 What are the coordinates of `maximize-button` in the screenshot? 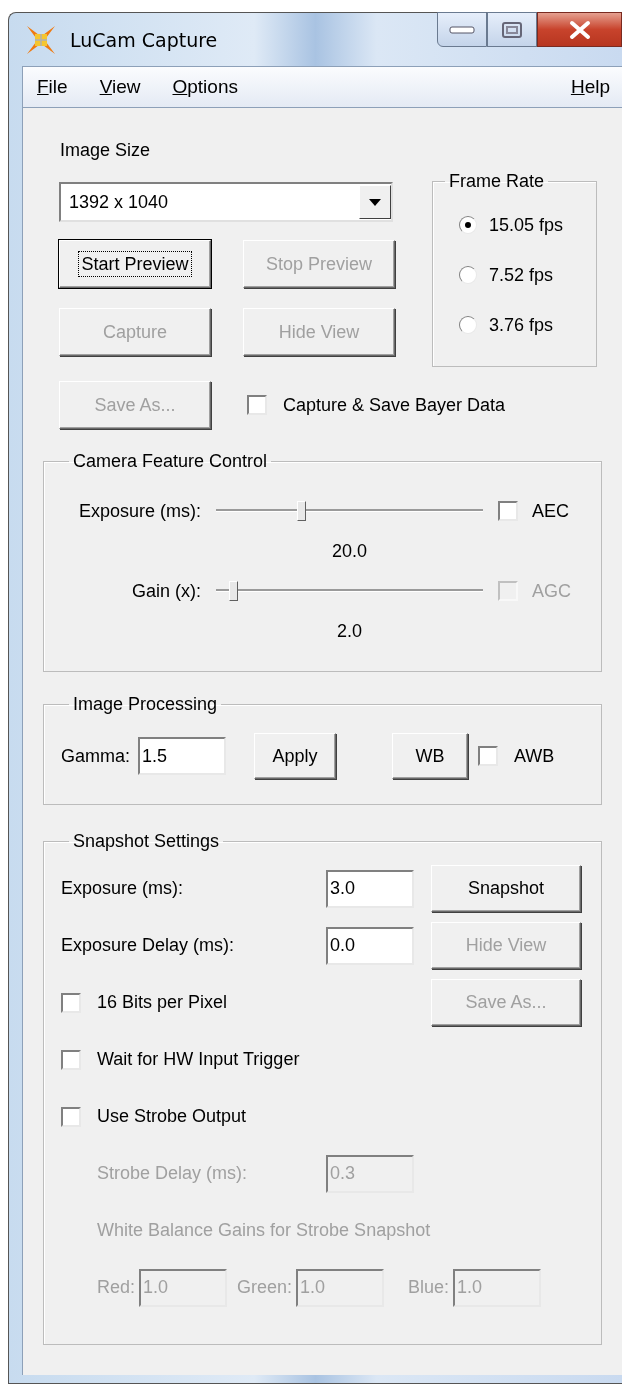 It's located at (512, 29).